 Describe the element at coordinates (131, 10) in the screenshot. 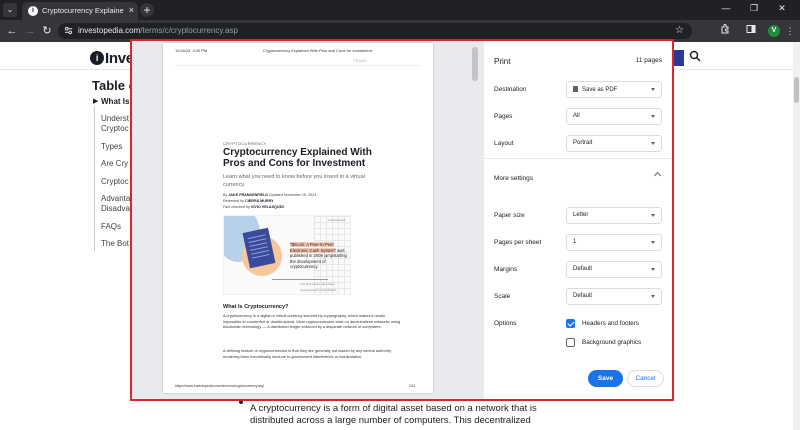

I see `tab-close-icon: ×` at that location.